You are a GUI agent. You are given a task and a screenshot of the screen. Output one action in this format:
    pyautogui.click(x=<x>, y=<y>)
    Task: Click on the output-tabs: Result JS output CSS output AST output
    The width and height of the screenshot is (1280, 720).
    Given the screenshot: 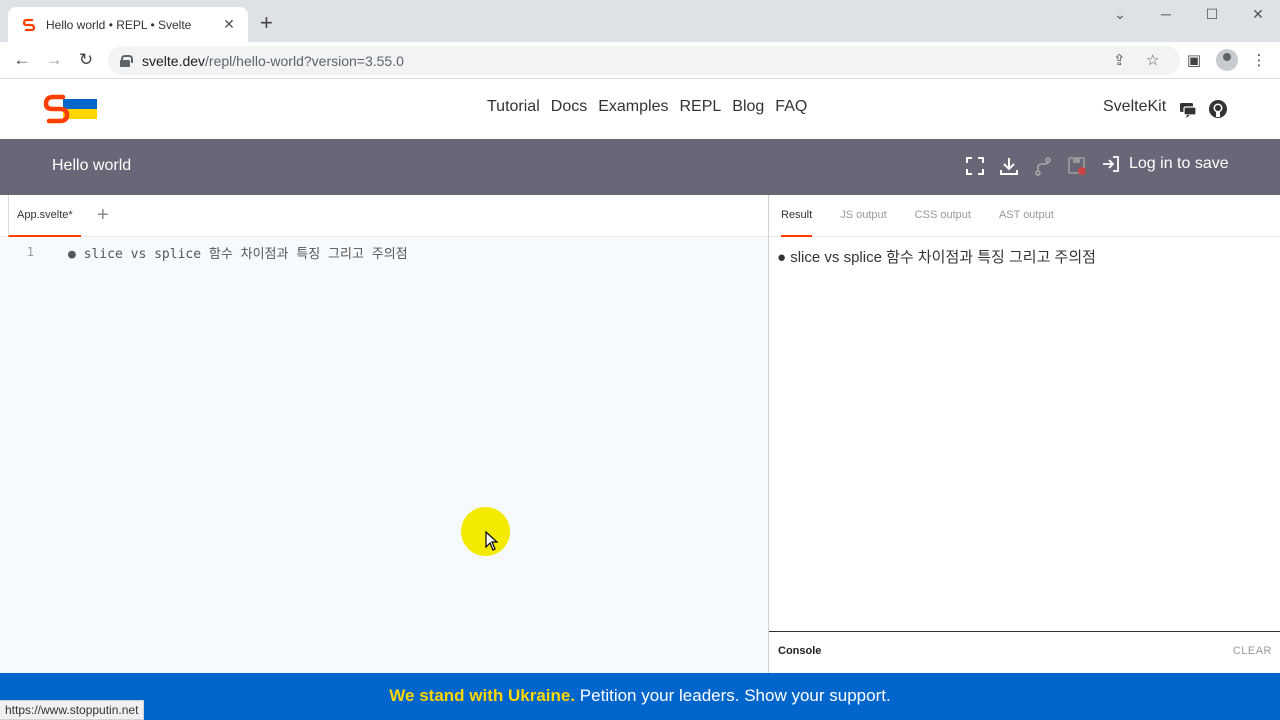 What is the action you would take?
    pyautogui.click(x=1024, y=216)
    